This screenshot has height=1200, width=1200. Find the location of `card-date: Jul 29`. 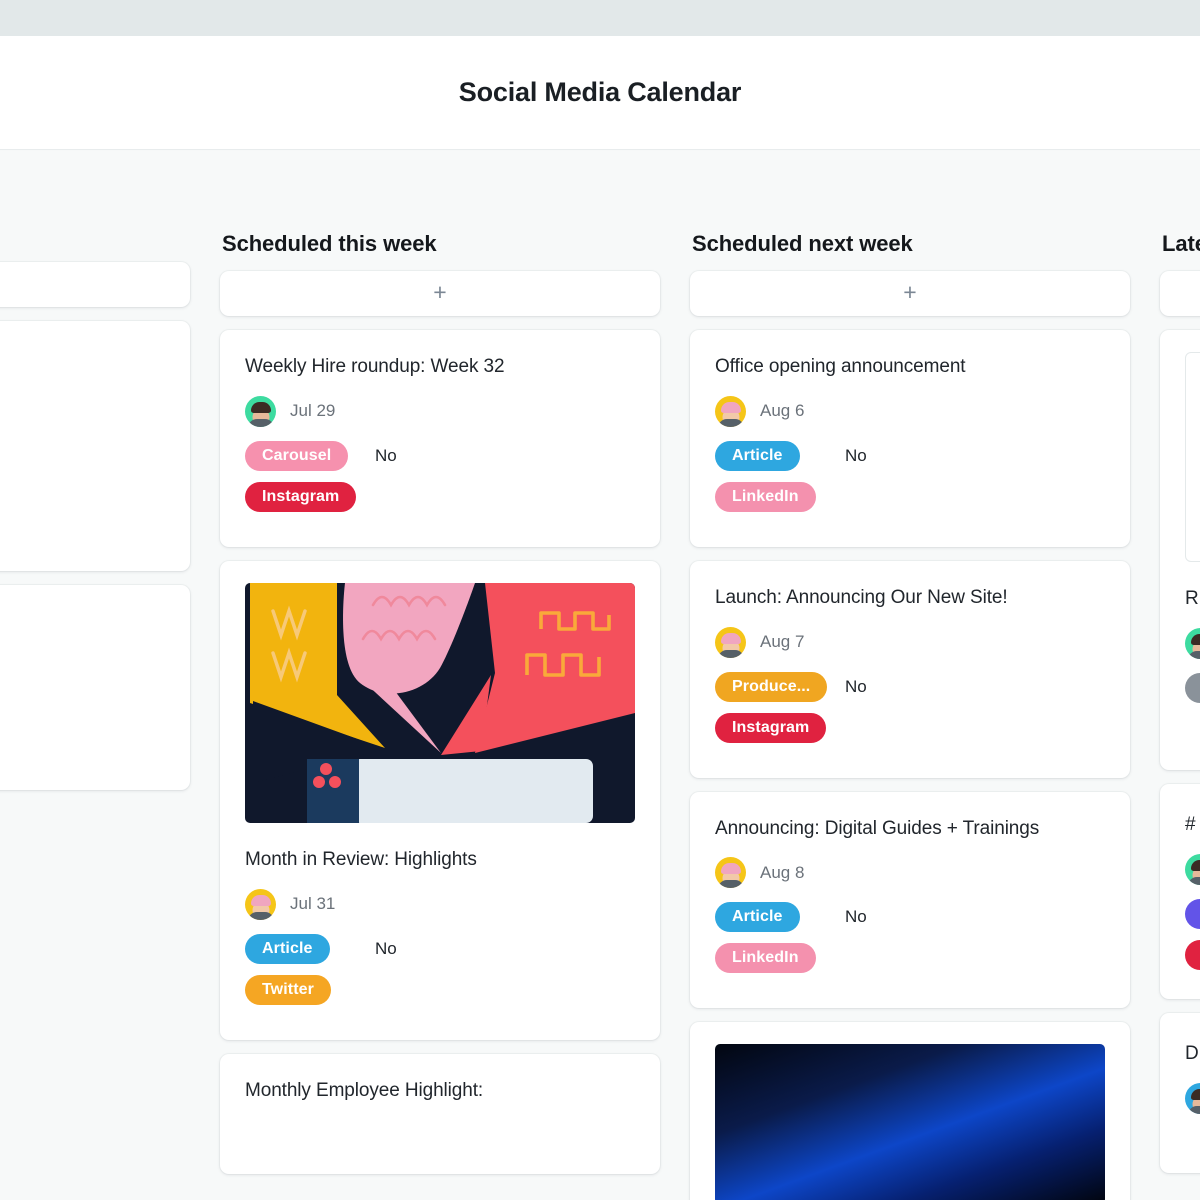

card-date: Jul 29 is located at coordinates (313, 411).